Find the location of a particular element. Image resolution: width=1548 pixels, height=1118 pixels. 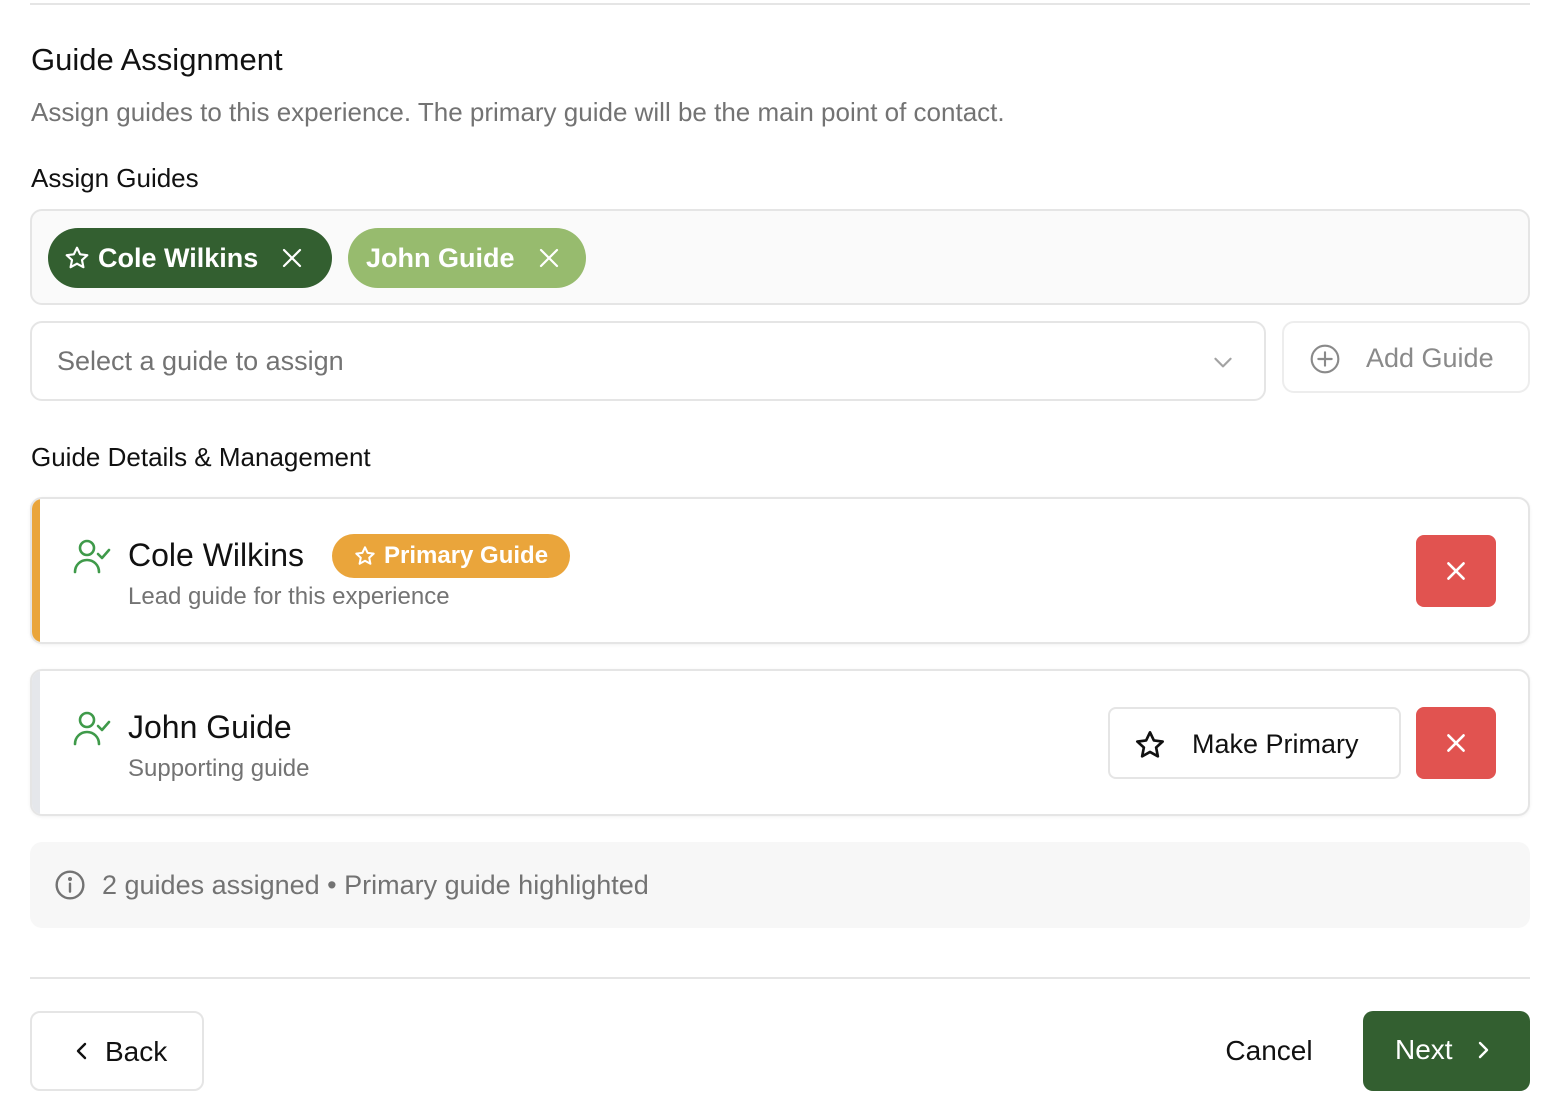

primary-guide-badge: Primary Guide is located at coordinates (451, 556).